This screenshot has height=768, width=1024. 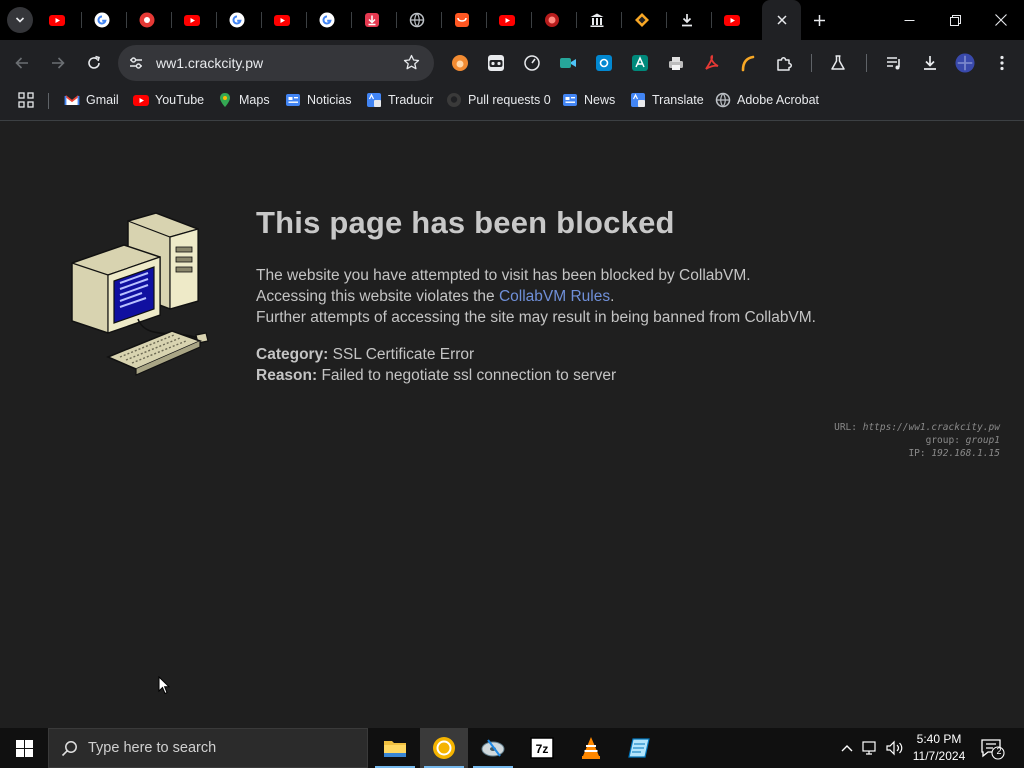 I want to click on translate-icon, so click(x=374, y=100).